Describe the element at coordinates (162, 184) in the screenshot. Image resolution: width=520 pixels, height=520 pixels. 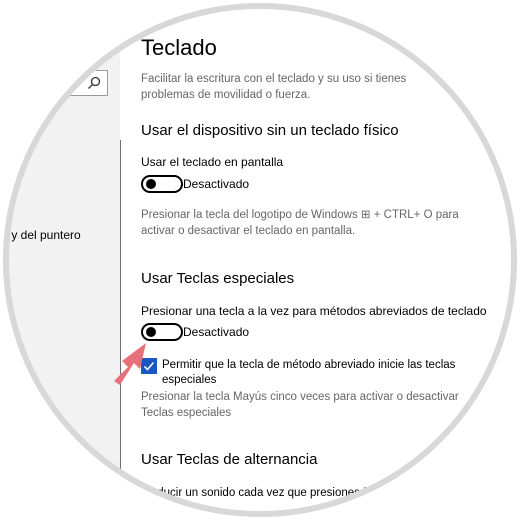
I see `on-screen-keyboard-toggle` at that location.